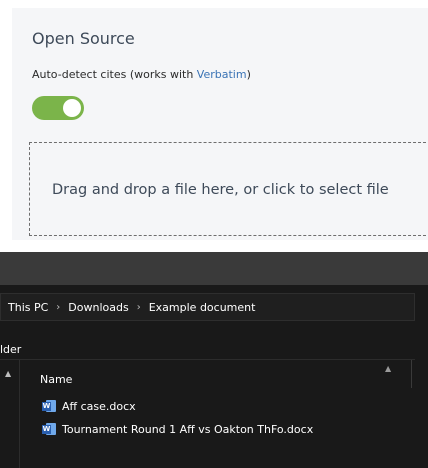 This screenshot has width=428, height=468. I want to click on explorer-toolbar-strip, so click(214, 268).